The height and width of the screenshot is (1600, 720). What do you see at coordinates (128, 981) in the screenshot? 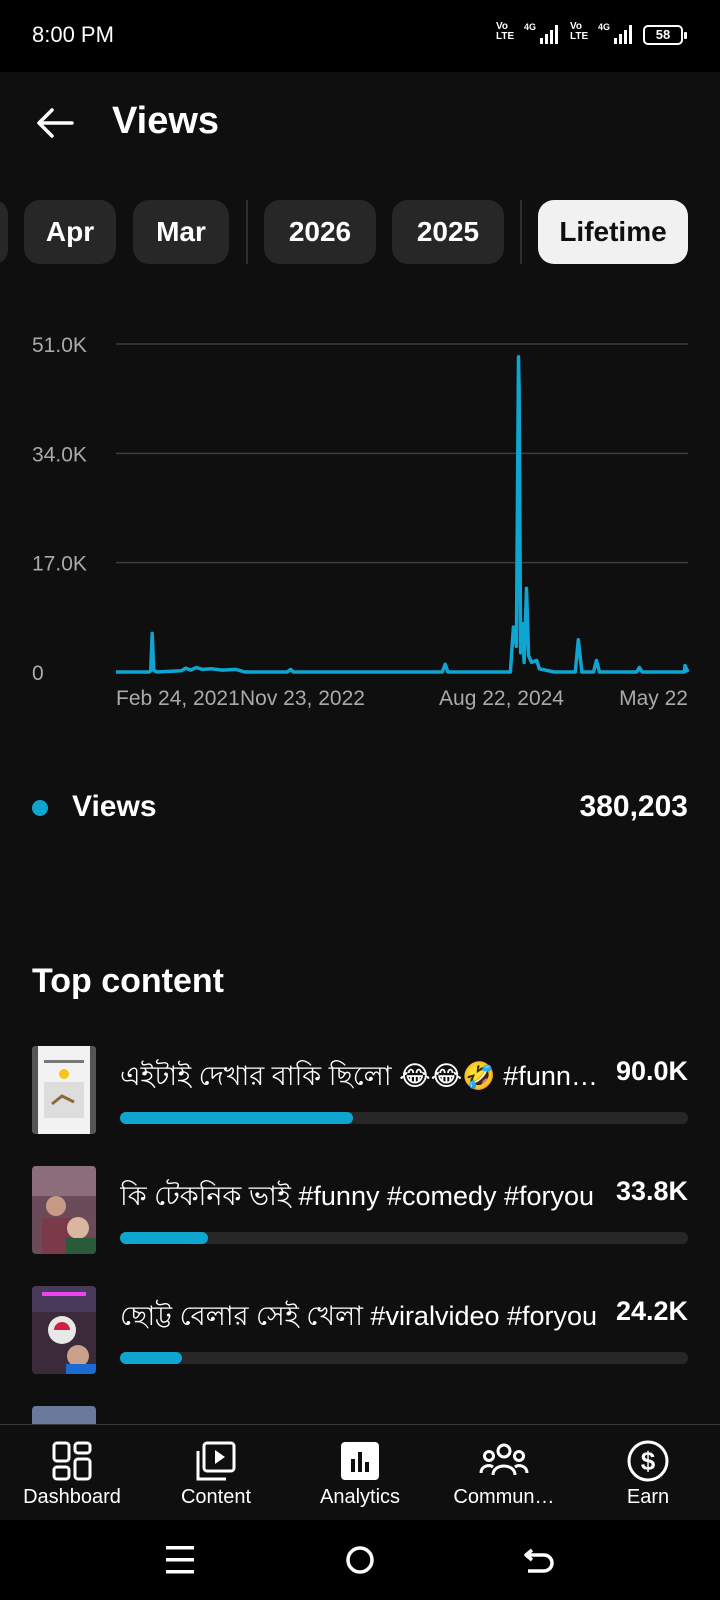
I see `top-content-title: Top content` at bounding box center [128, 981].